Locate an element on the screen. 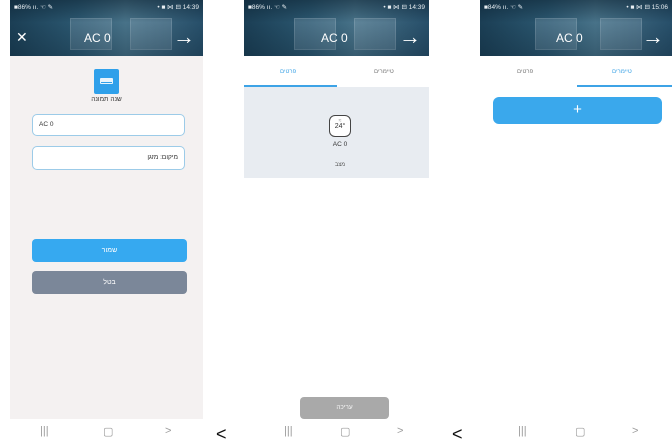  cancel-button: בטל is located at coordinates (109, 282).